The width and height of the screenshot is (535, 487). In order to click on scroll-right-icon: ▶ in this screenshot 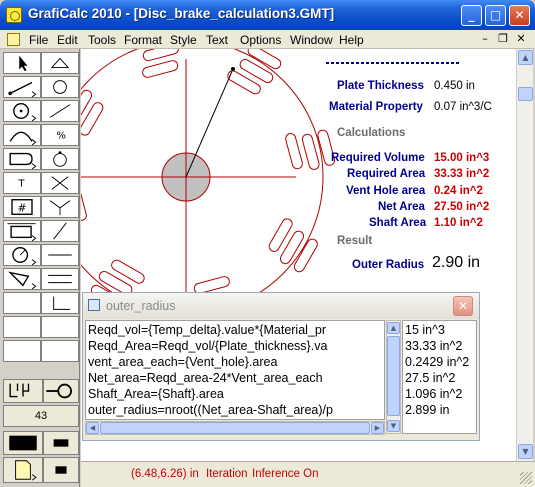, I will do `click(377, 428)`.